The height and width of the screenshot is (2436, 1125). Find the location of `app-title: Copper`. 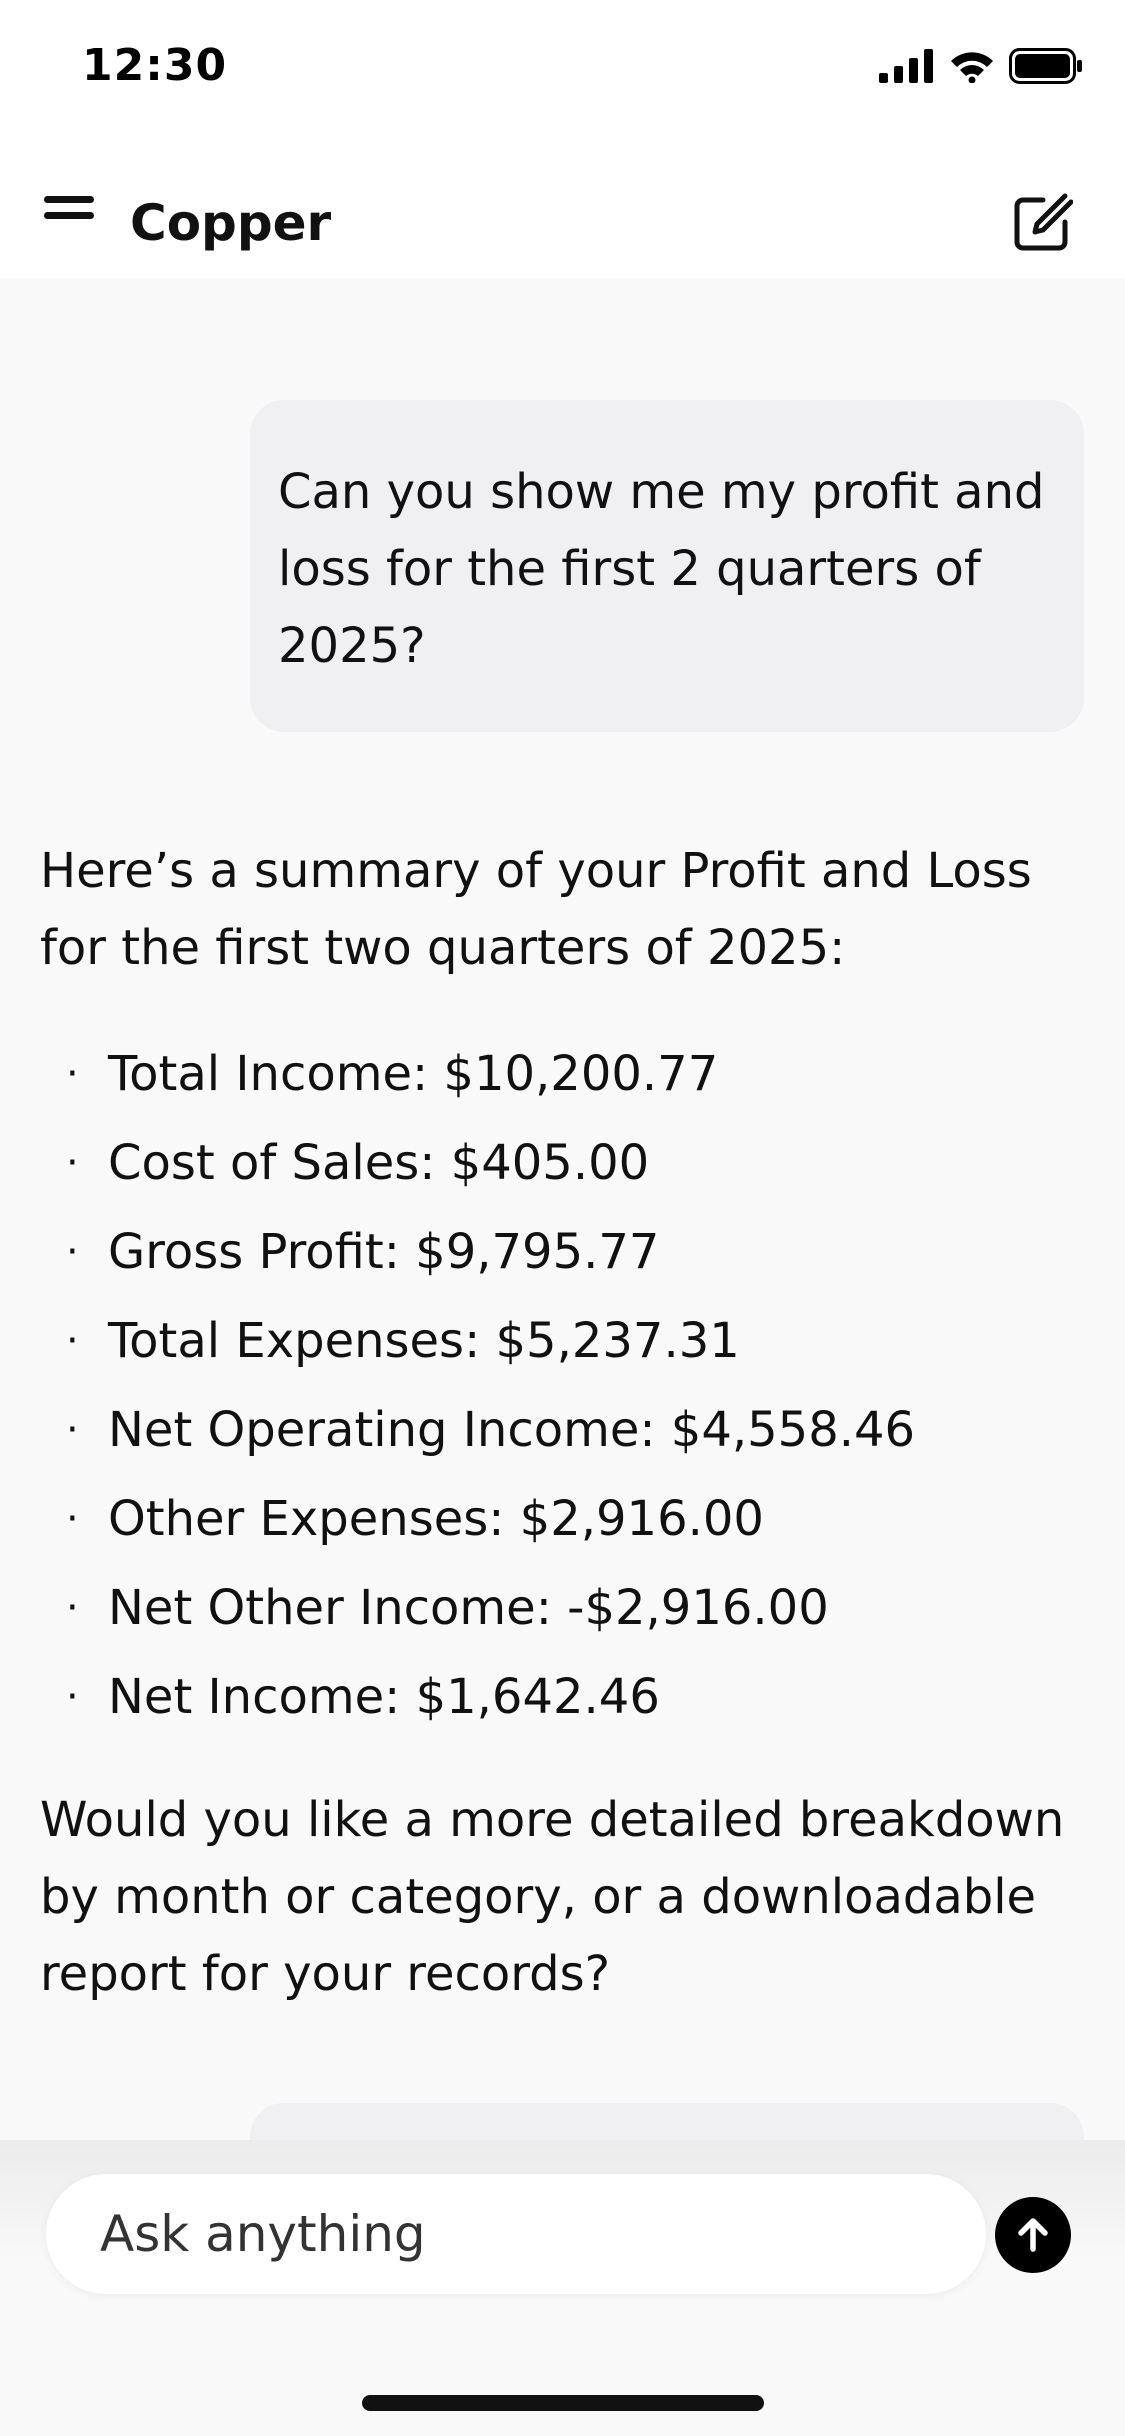

app-title: Copper is located at coordinates (231, 223).